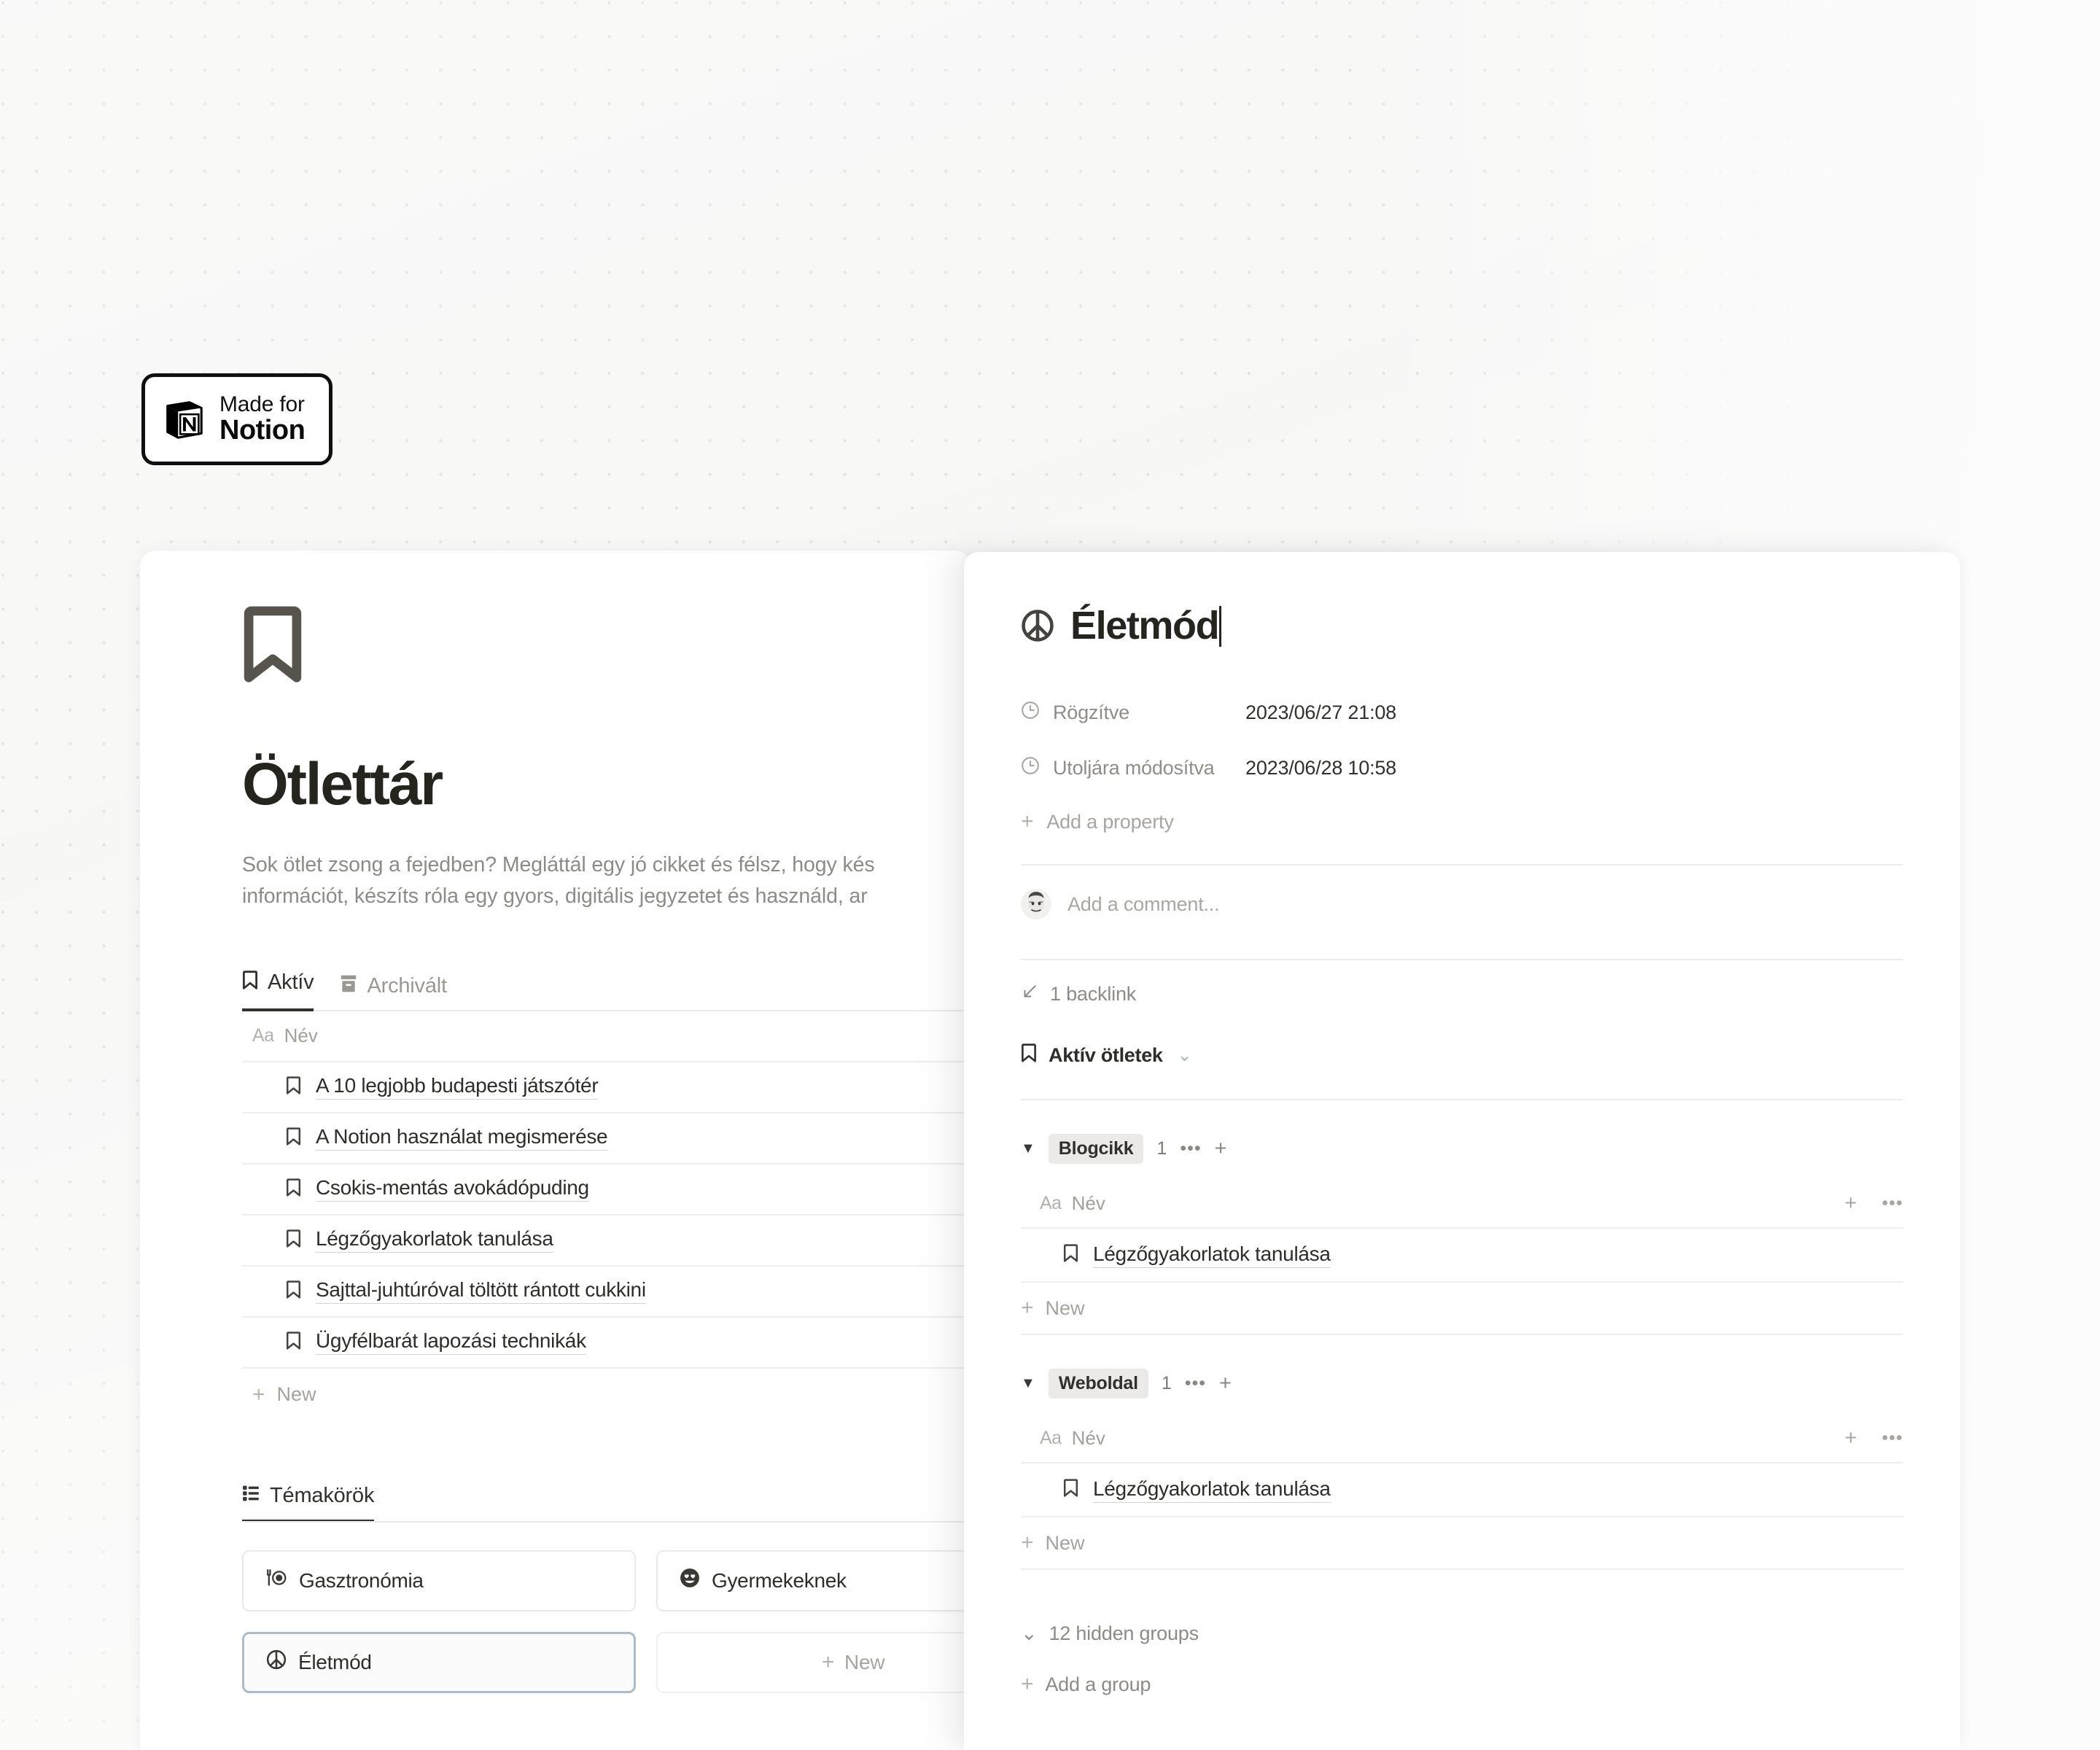 This screenshot has width=2100, height=1750. Describe the element at coordinates (1320, 767) in the screenshot. I see `property-value: 2023/06/28 10:58` at that location.